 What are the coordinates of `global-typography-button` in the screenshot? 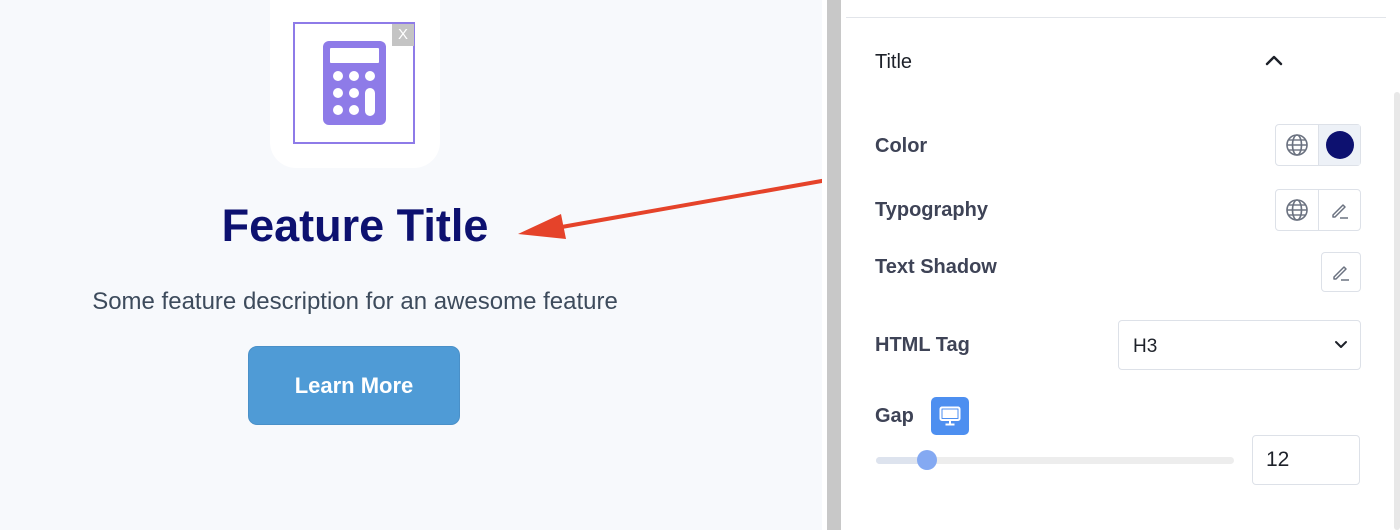 It's located at (1297, 210).